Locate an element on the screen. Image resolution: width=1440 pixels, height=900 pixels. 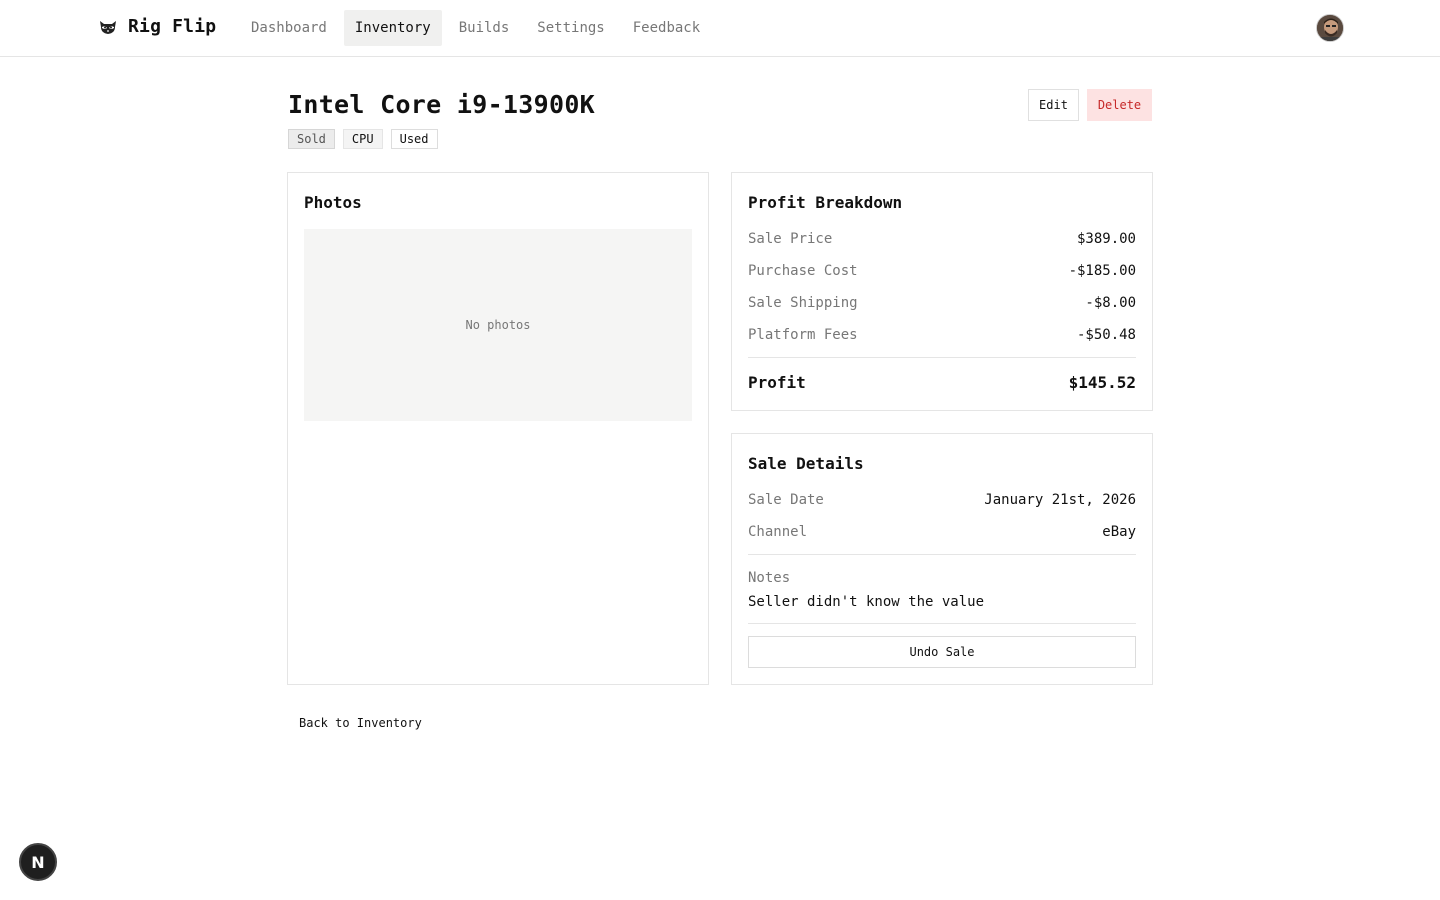
profit-row-label: Sale Price is located at coordinates (790, 239).